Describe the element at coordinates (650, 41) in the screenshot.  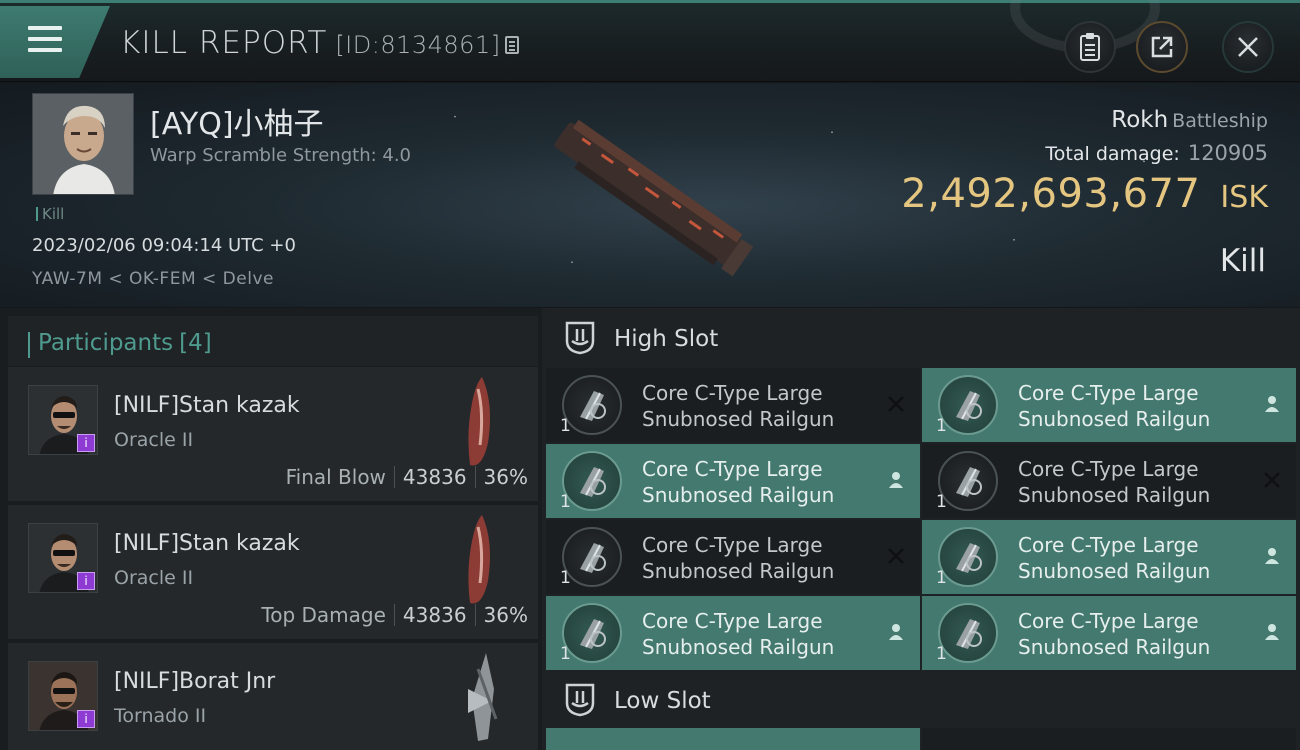
I see `header-bar: KILL REPORT [ID:8134861]` at that location.